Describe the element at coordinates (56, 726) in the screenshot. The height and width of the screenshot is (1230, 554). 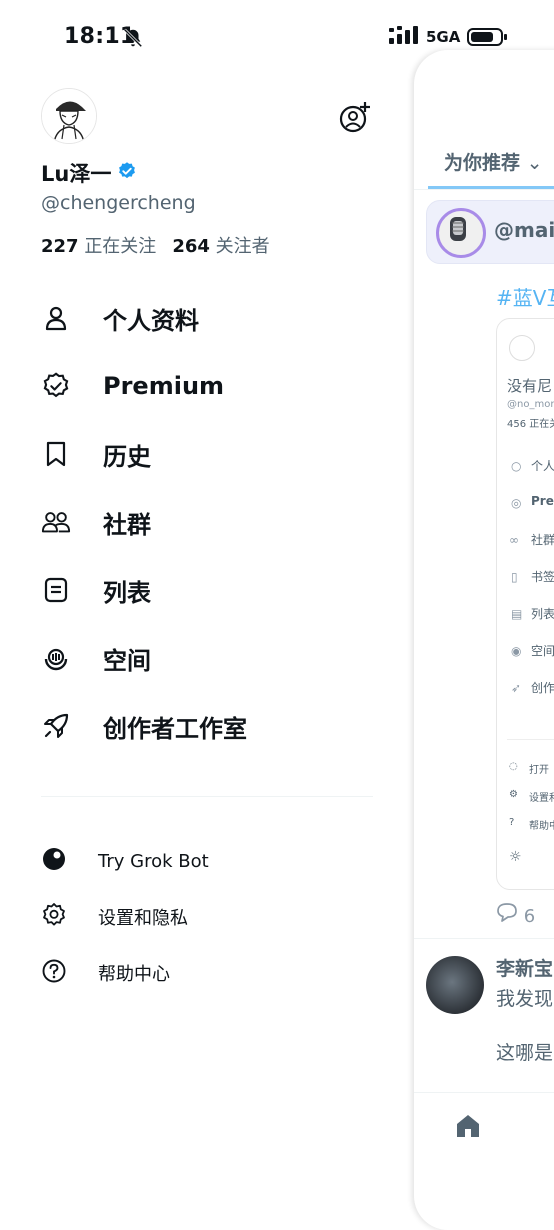
I see `rocket-icon` at that location.